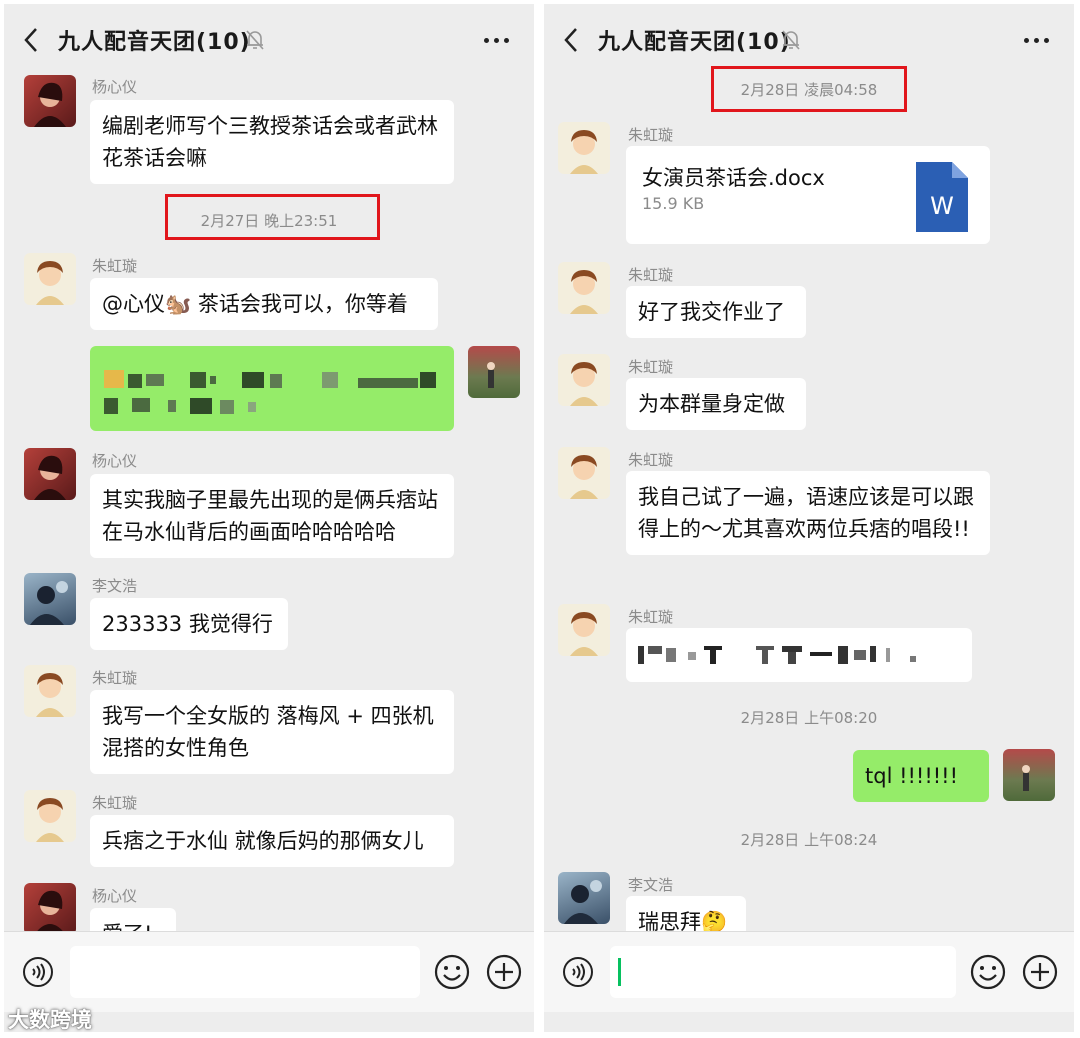 This screenshot has height=1038, width=1080. What do you see at coordinates (272, 732) in the screenshot?
I see `message-bubble: 我写一个全女版的 落梅风 + 四张机混搭的女性角色` at bounding box center [272, 732].